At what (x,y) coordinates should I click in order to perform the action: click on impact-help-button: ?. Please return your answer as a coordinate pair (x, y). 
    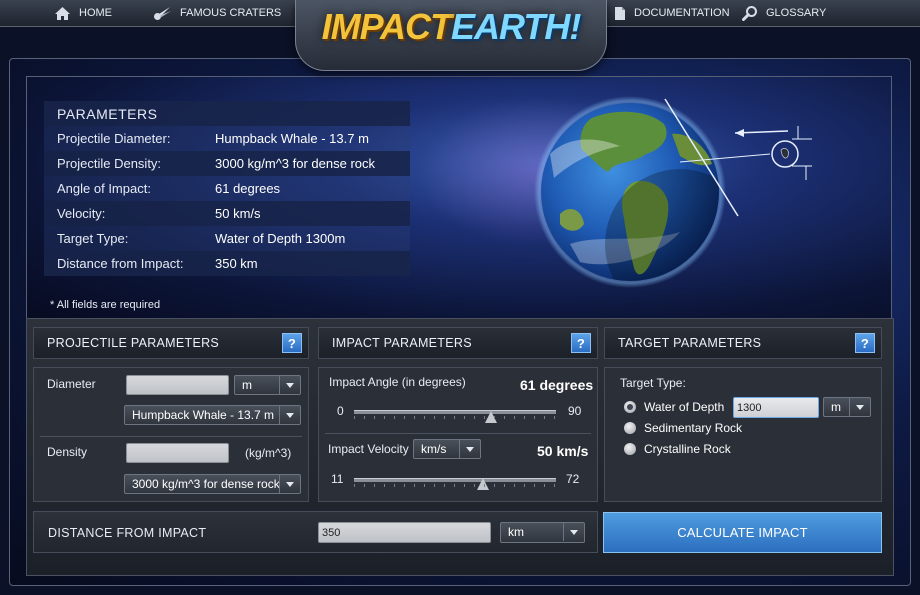
    Looking at the image, I should click on (581, 343).